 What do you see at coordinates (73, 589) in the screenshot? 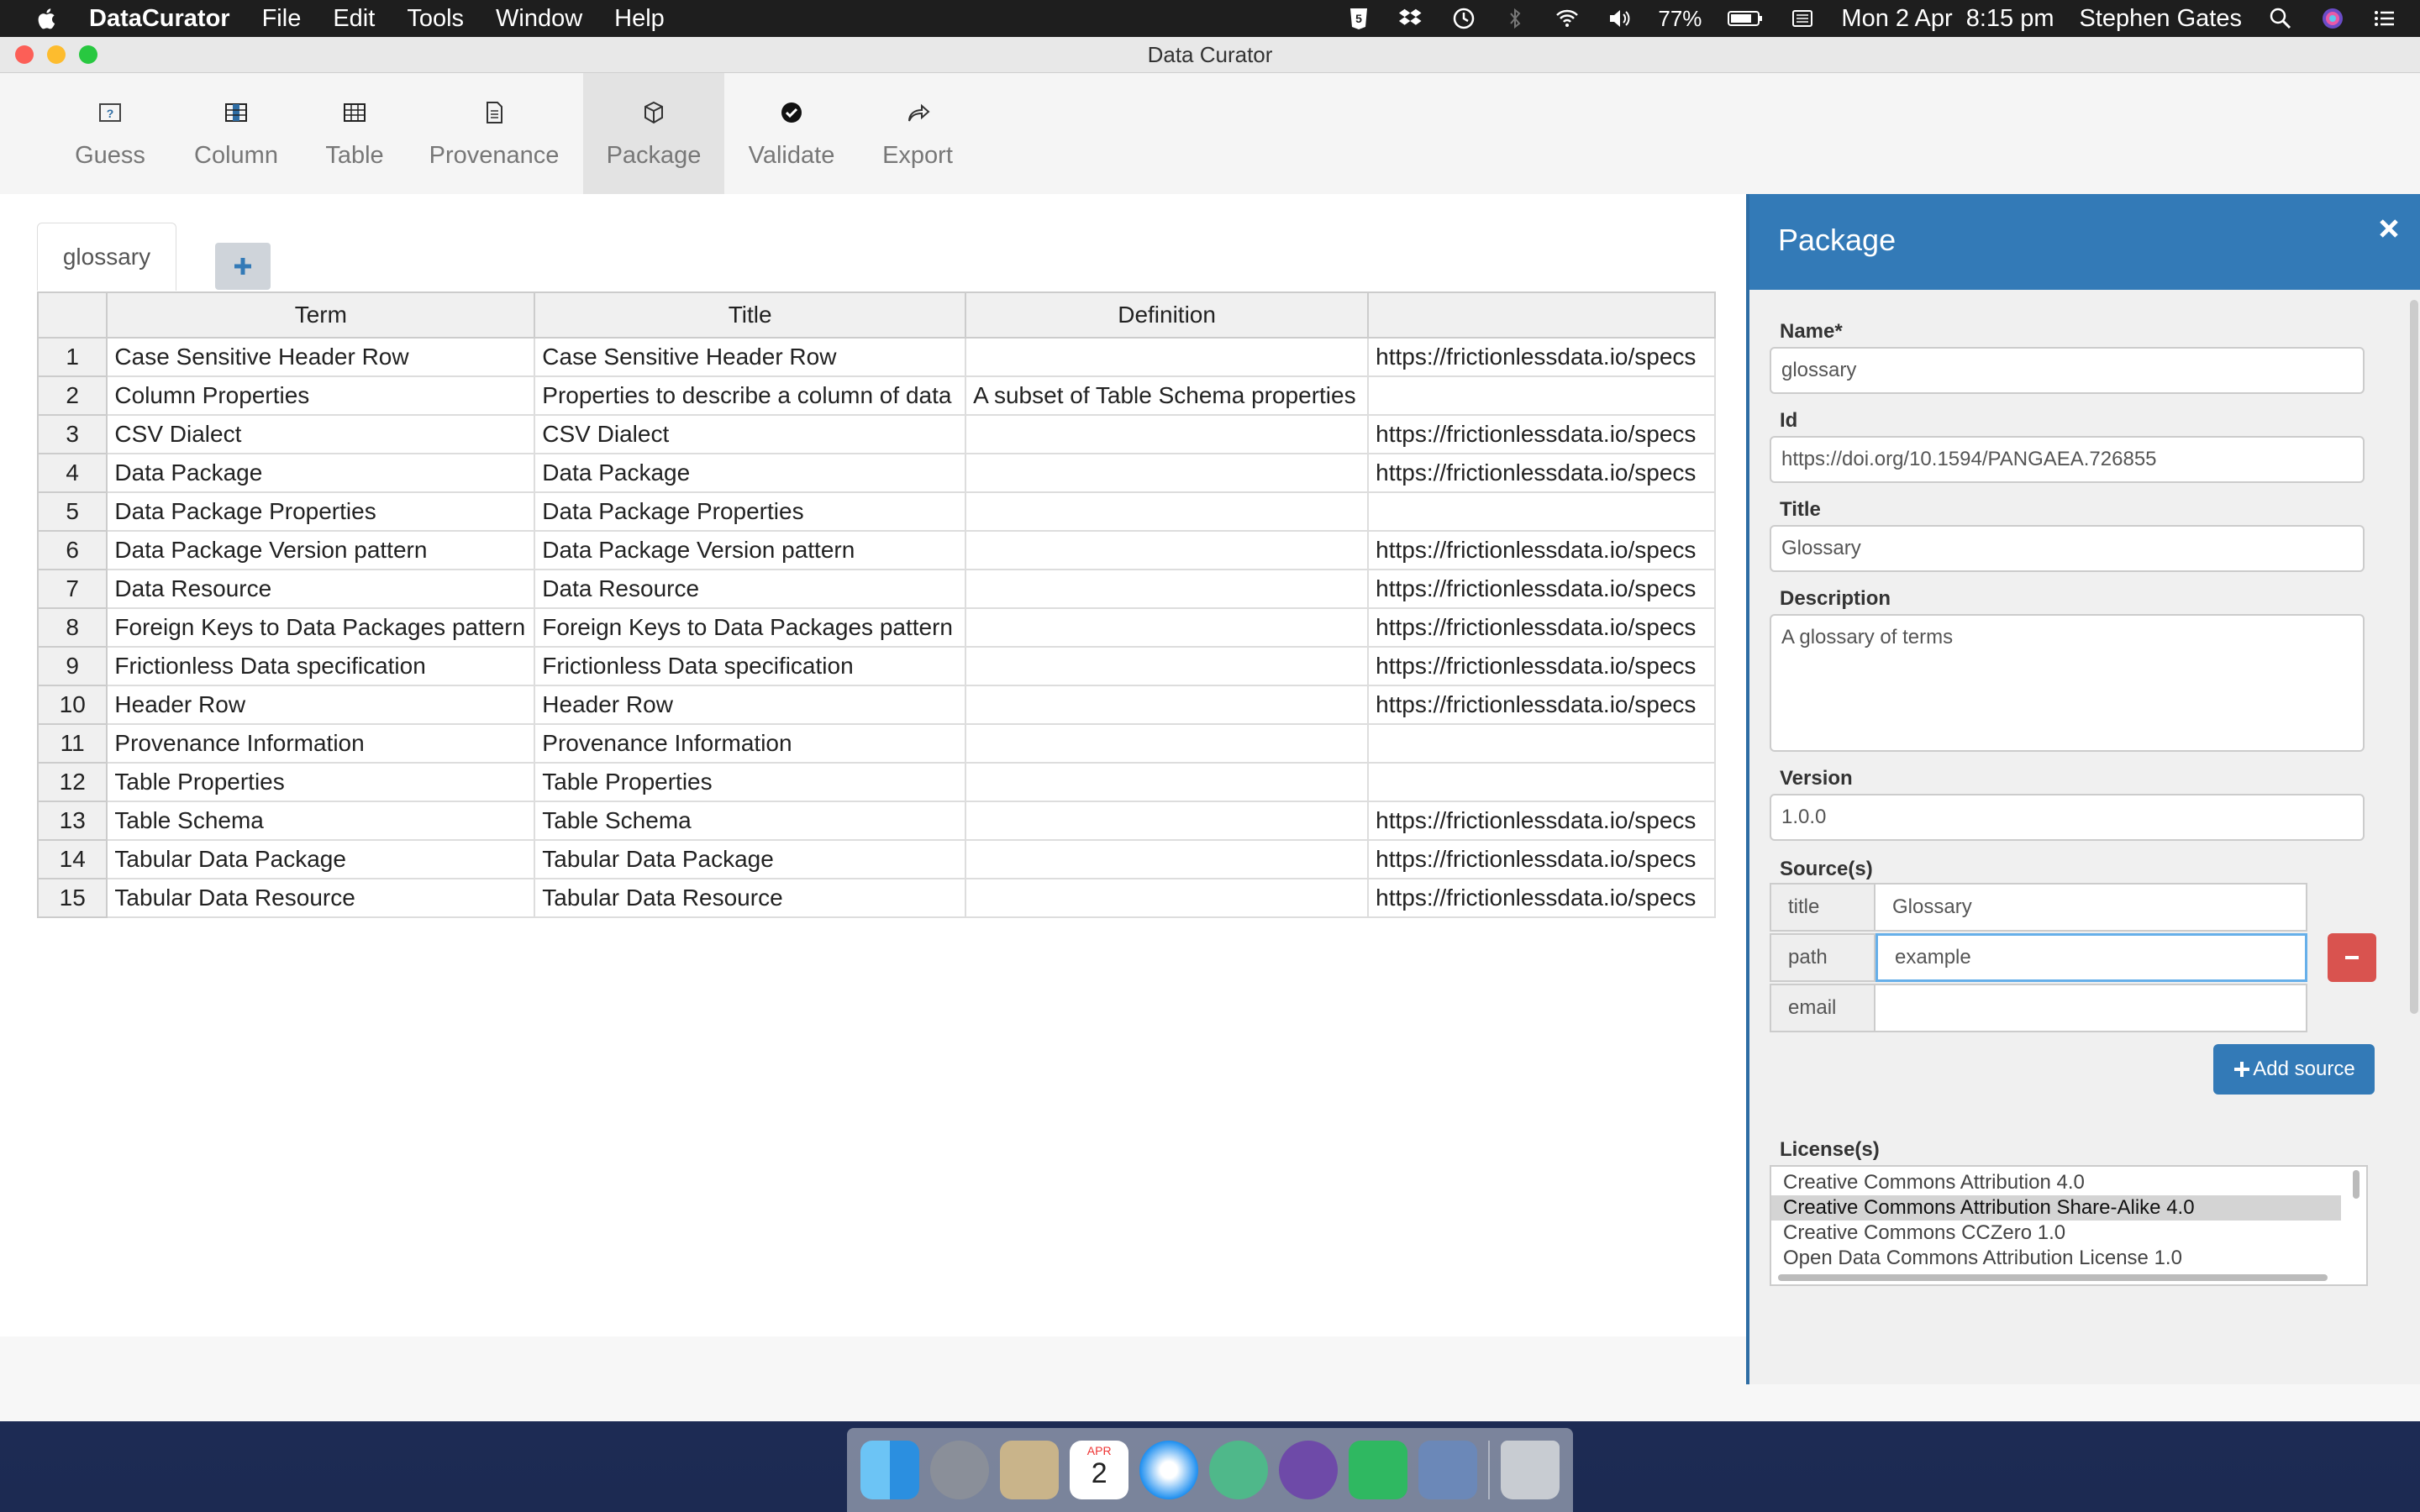
I see `row-number: 7` at bounding box center [73, 589].